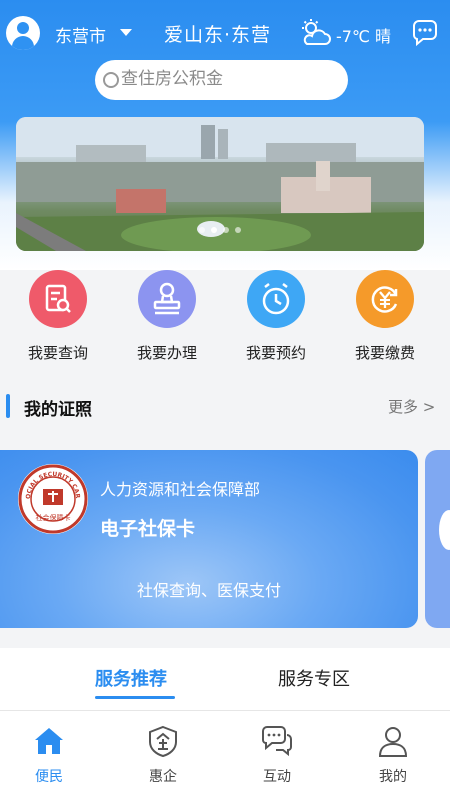 The width and height of the screenshot is (450, 800). Describe the element at coordinates (126, 32) in the screenshot. I see `chevron-down-icon` at that location.